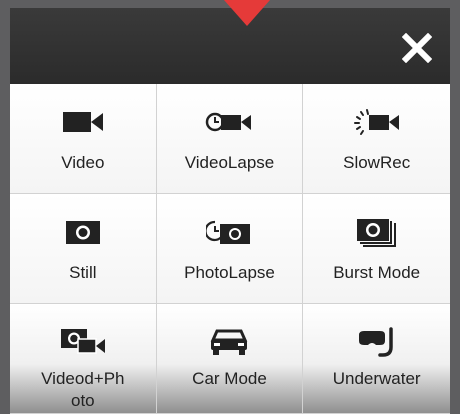 Image resolution: width=460 pixels, height=414 pixels. What do you see at coordinates (376, 139) in the screenshot?
I see `mode-tile-slowrec: SlowRec` at bounding box center [376, 139].